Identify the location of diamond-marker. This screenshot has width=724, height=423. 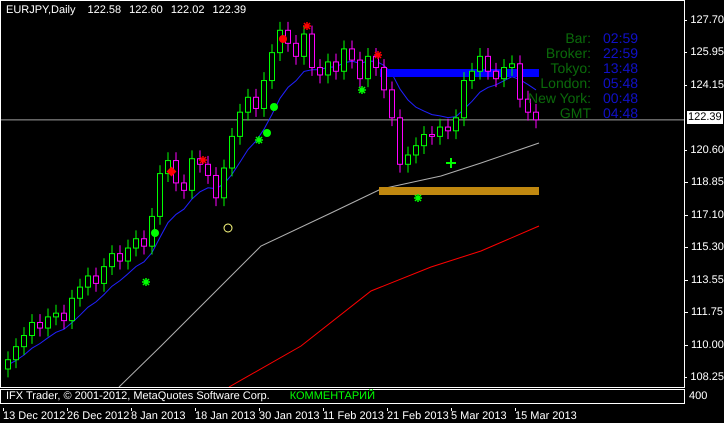
(171, 171).